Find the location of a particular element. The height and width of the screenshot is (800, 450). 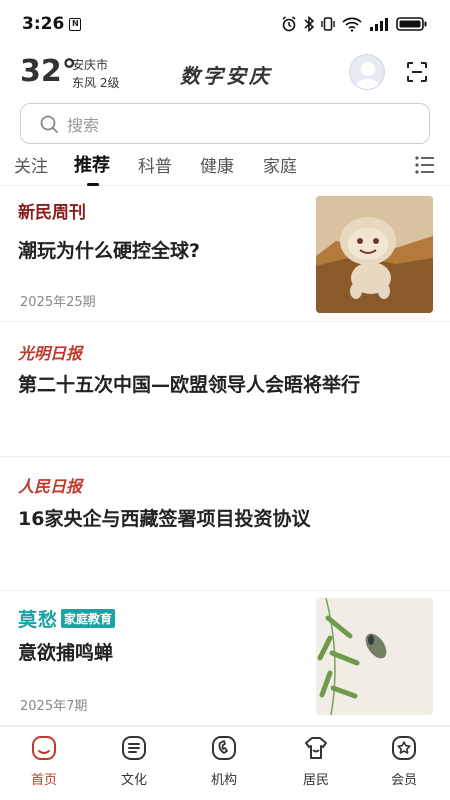

cicada-thumbnail-image is located at coordinates (374, 656).